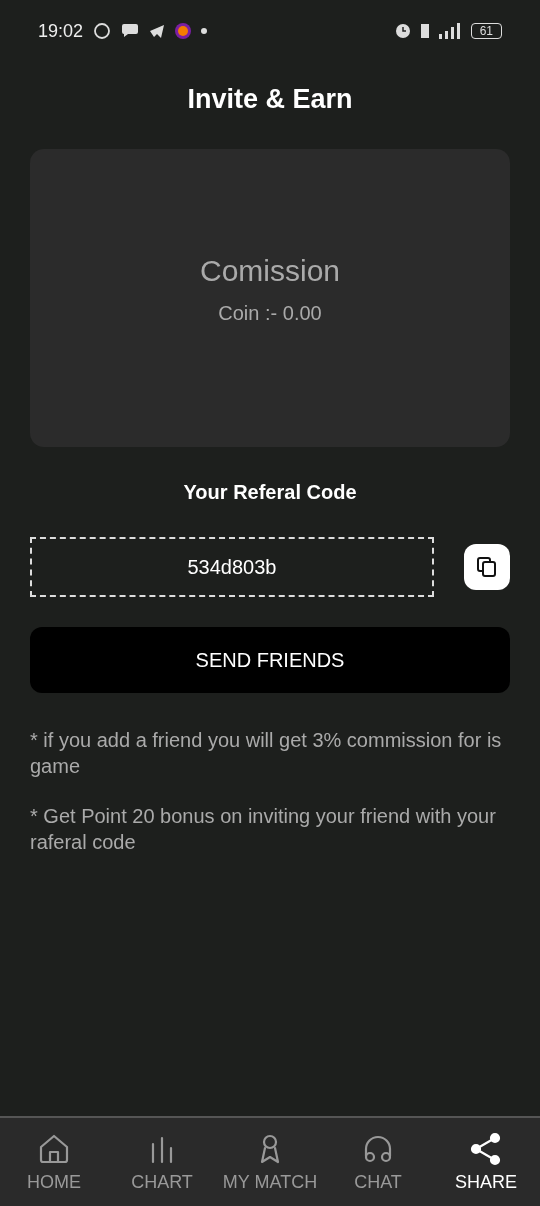  I want to click on paper-plane-icon, so click(157, 31).